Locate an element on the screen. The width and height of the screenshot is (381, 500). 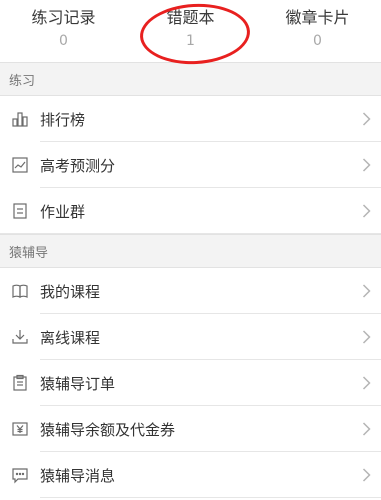
menu-item-label: 猿辅导消息 is located at coordinates (78, 475).